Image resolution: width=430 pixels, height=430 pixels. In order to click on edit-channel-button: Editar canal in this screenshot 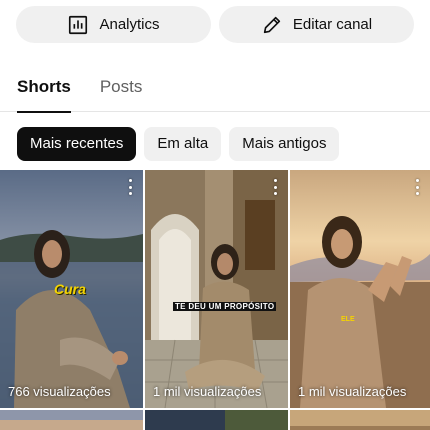, I will do `click(316, 24)`.